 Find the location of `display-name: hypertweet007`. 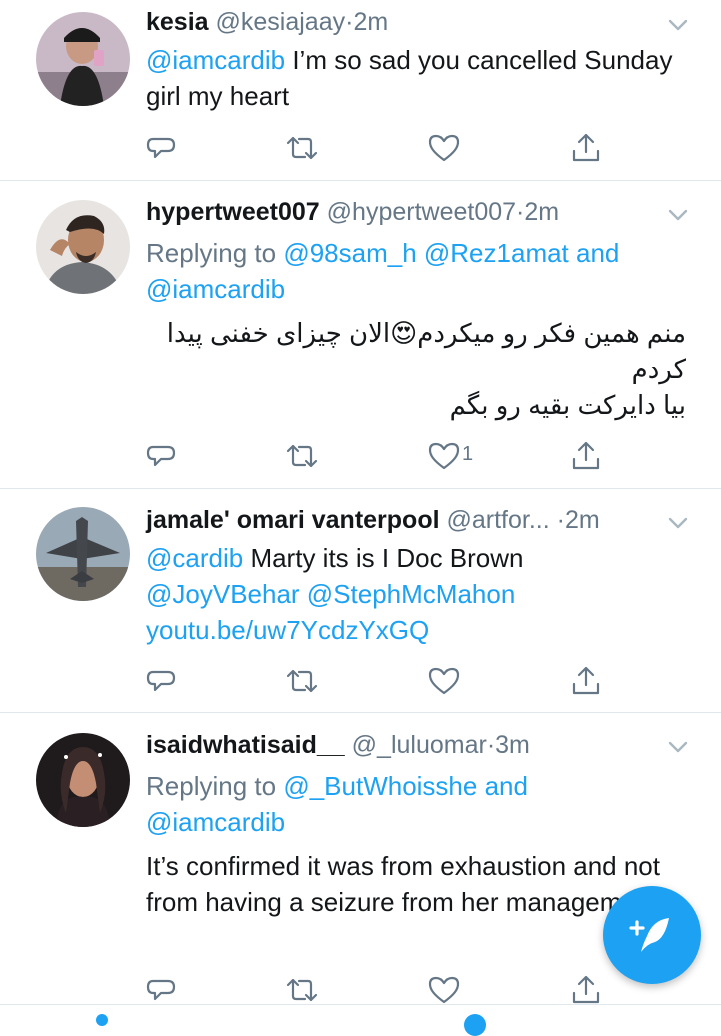

display-name: hypertweet007 is located at coordinates (233, 212).